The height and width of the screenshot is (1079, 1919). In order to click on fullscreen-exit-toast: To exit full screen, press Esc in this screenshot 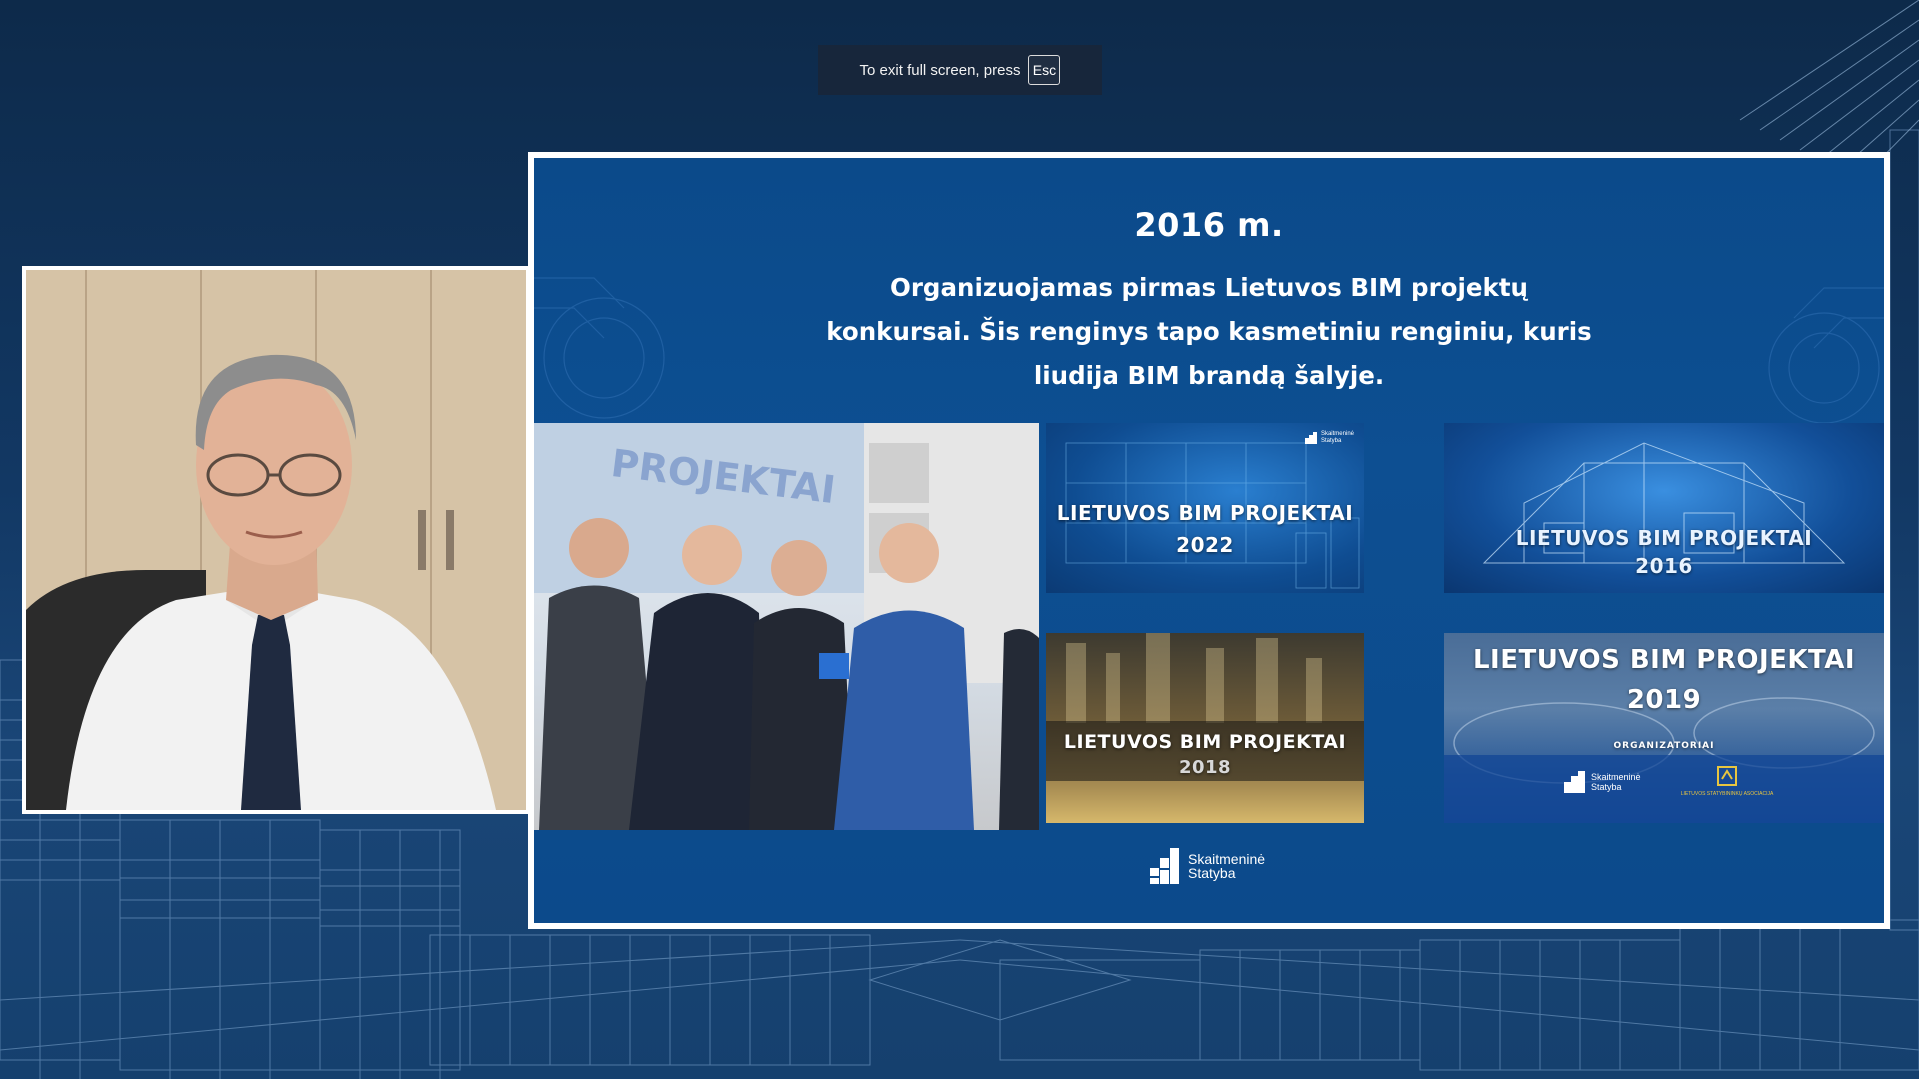, I will do `click(960, 70)`.